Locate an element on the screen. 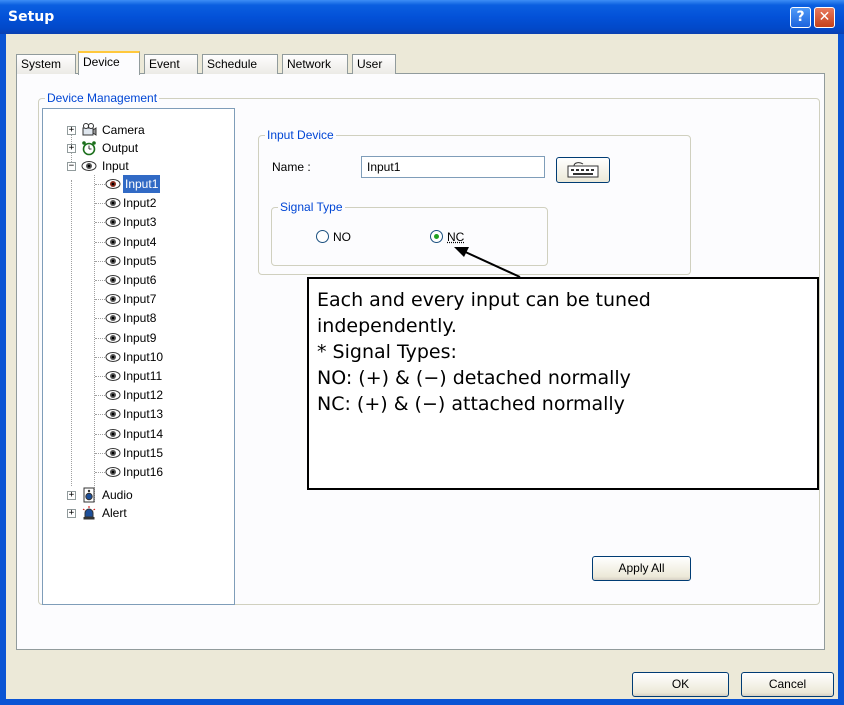 This screenshot has height=705, width=844. tree-label-input: Input4 is located at coordinates (140, 241).